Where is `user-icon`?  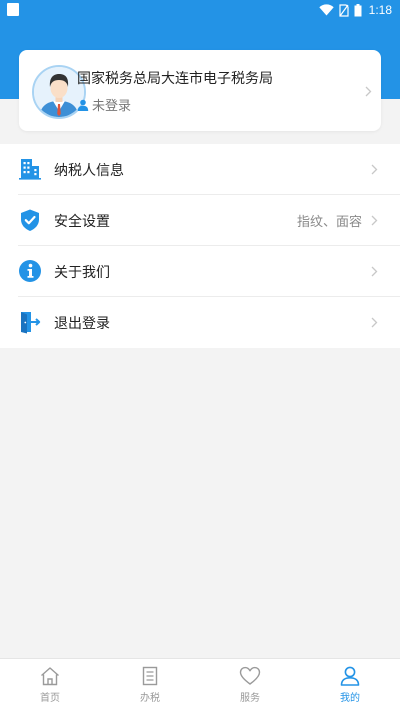 user-icon is located at coordinates (350, 676).